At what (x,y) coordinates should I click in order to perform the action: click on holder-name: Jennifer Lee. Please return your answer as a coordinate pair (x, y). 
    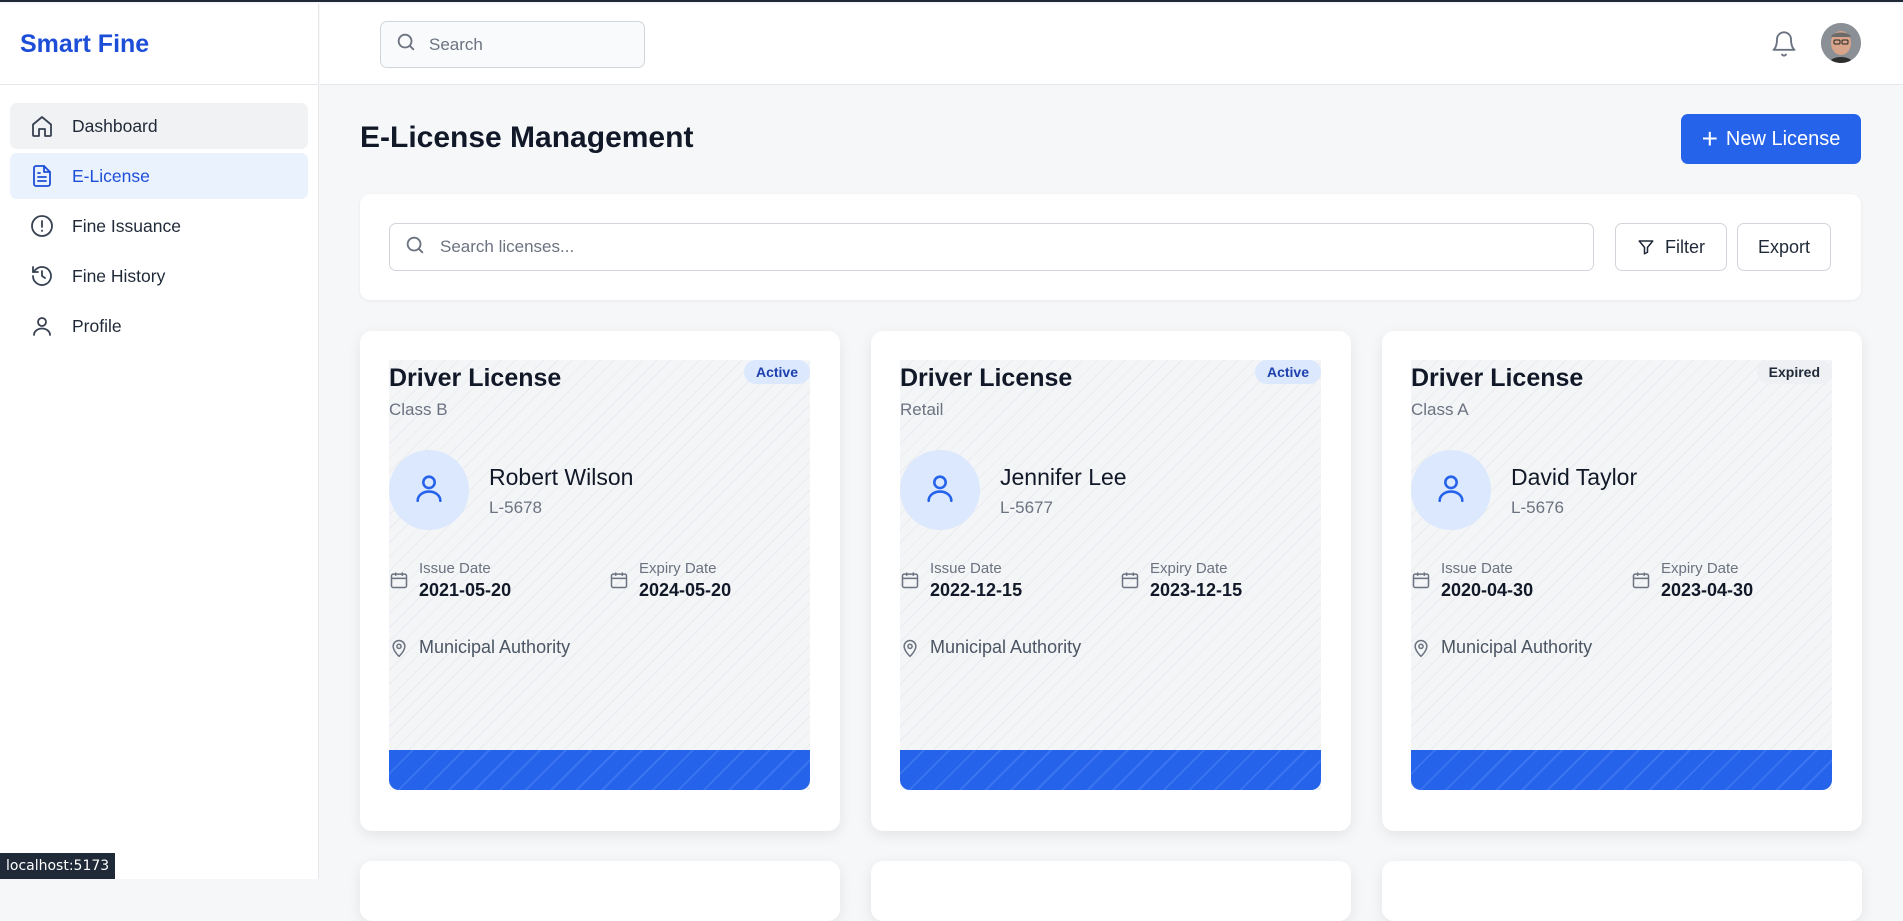
    Looking at the image, I should click on (1063, 477).